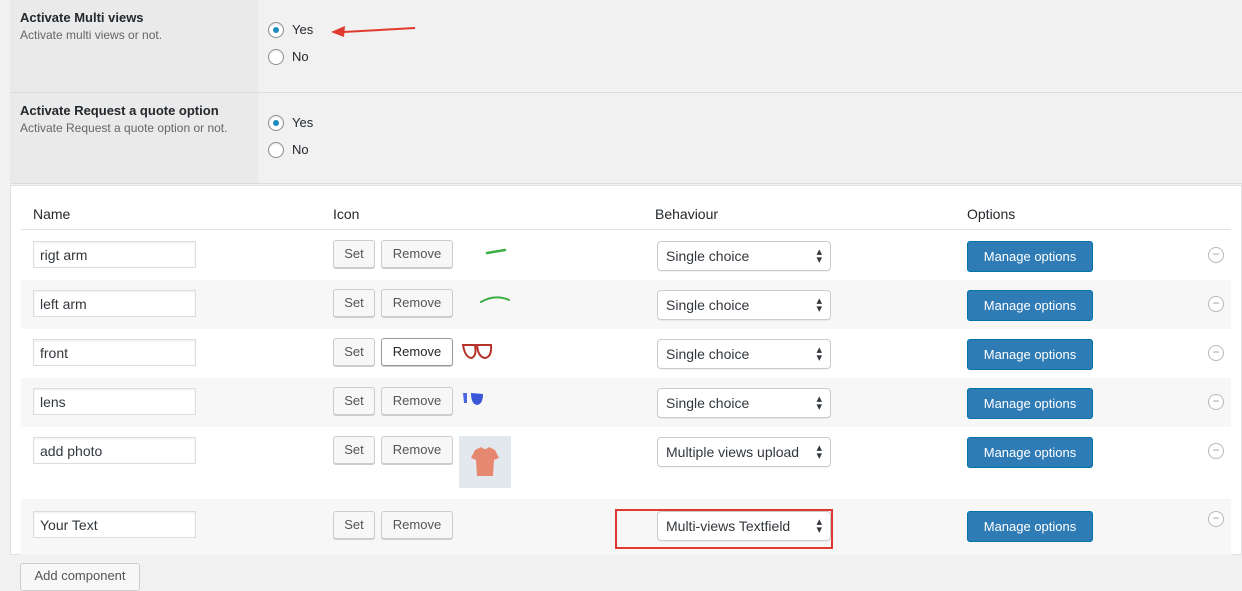 This screenshot has width=1242, height=591. Describe the element at coordinates (473, 399) in the screenshot. I see `blue-lens-icon` at that location.